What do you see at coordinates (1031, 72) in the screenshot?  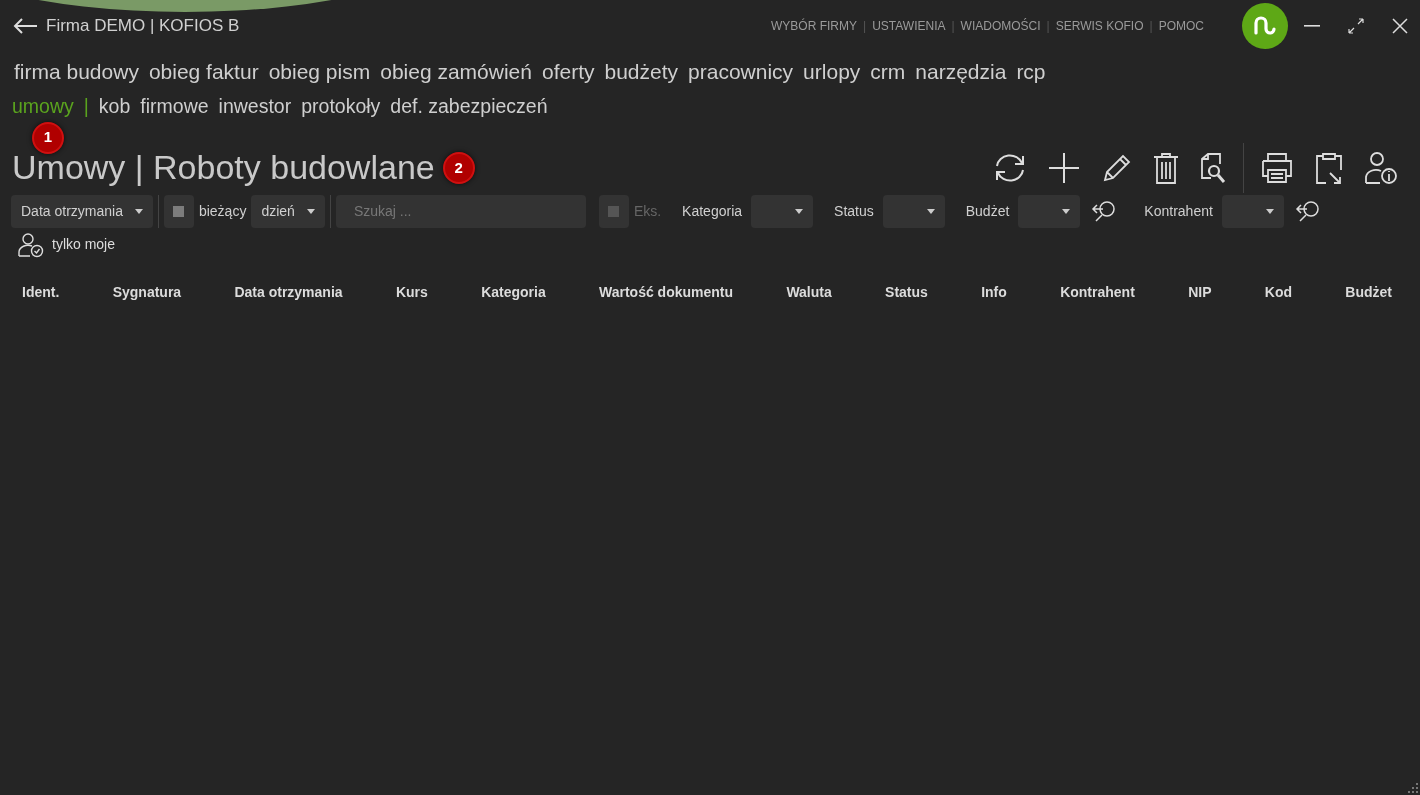 I see `menu-item: rcp` at bounding box center [1031, 72].